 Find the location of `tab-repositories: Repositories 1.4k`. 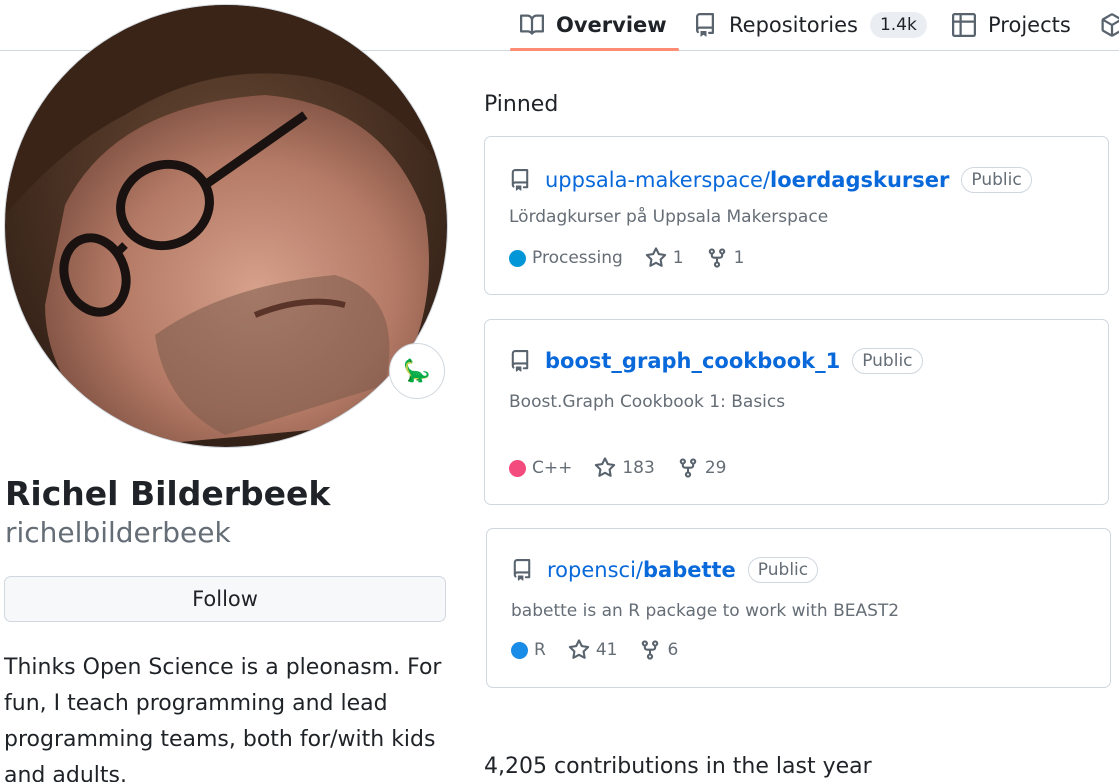

tab-repositories: Repositories 1.4k is located at coordinates (810, 25).